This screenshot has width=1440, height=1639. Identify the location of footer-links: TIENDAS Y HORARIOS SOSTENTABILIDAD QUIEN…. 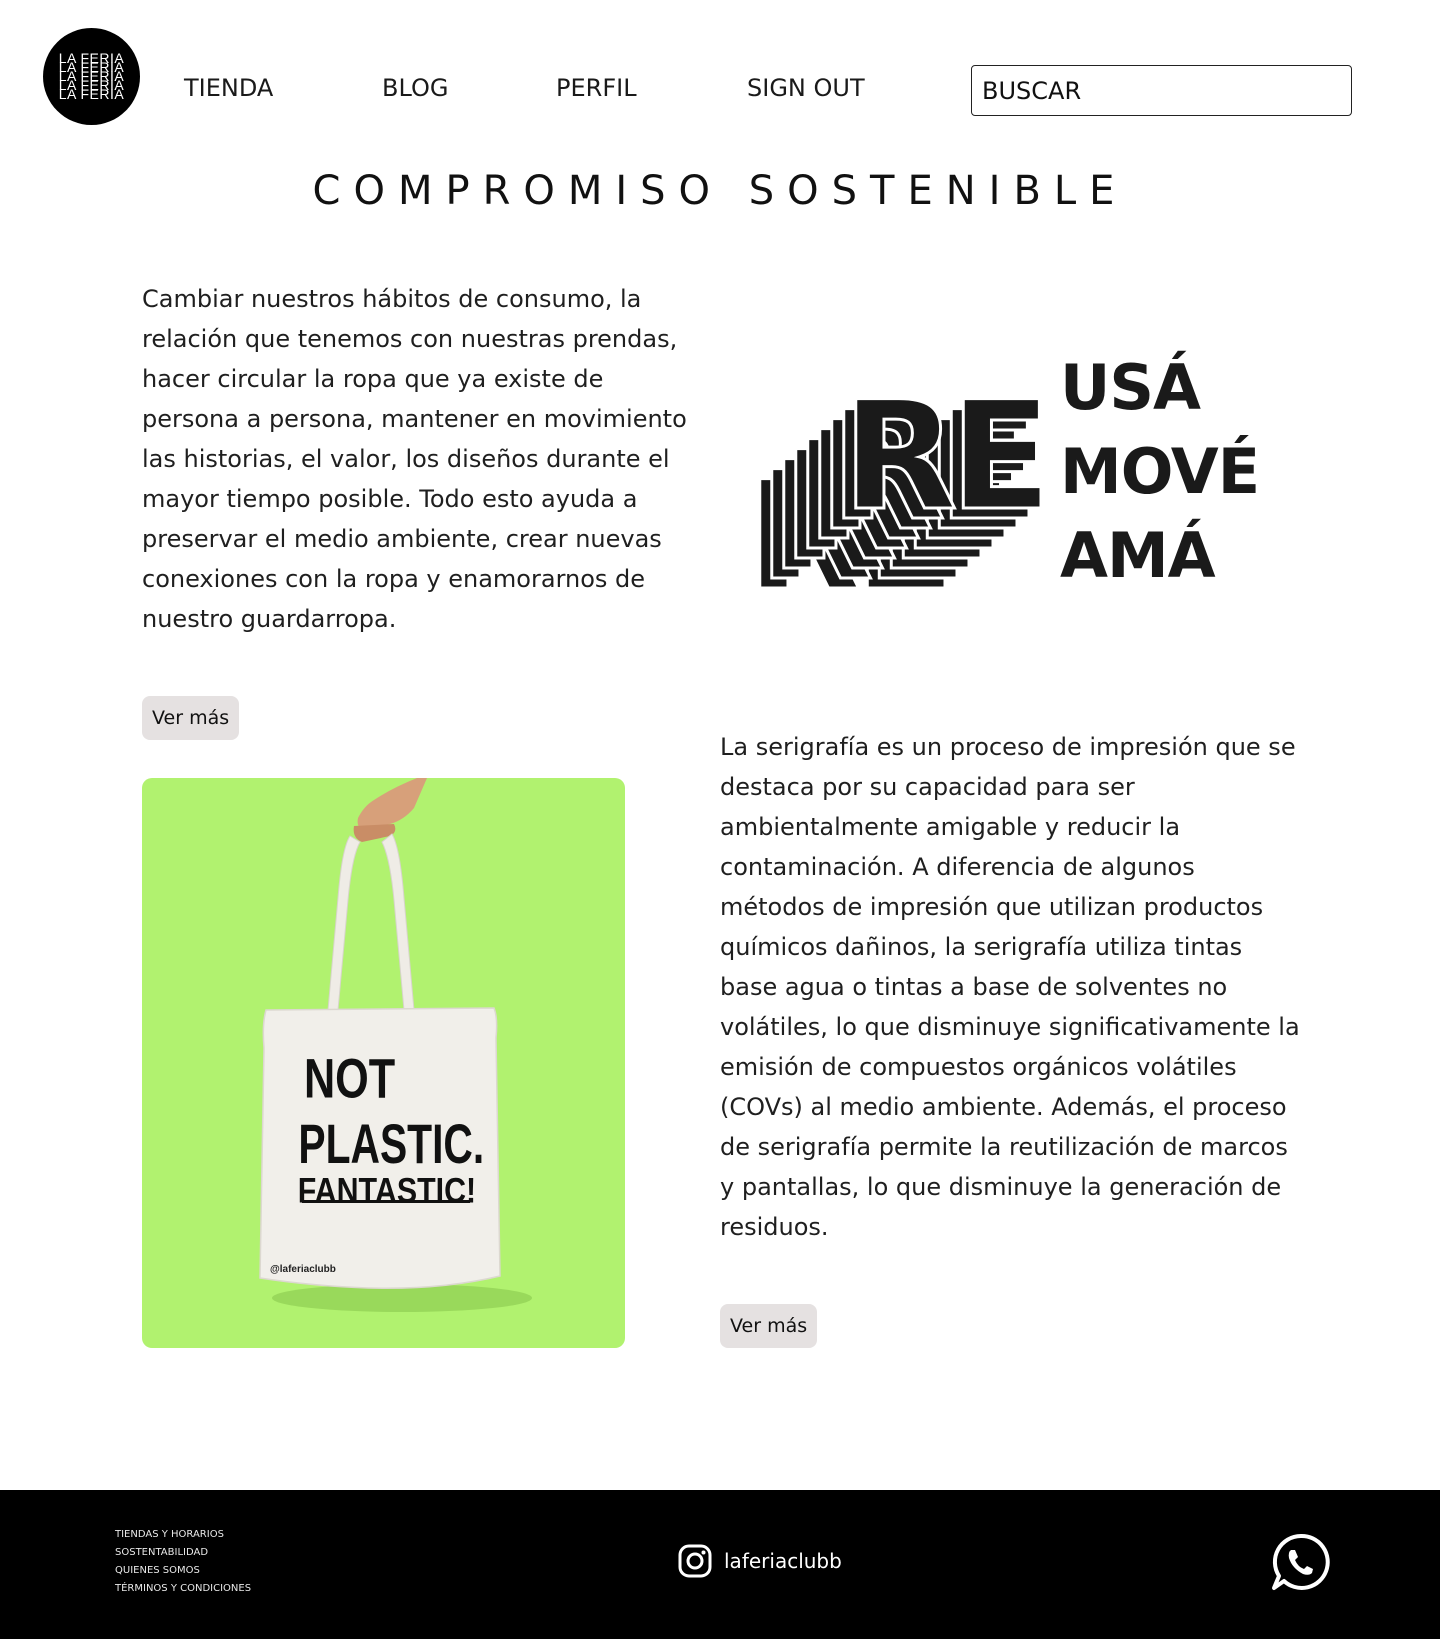
(183, 1562).